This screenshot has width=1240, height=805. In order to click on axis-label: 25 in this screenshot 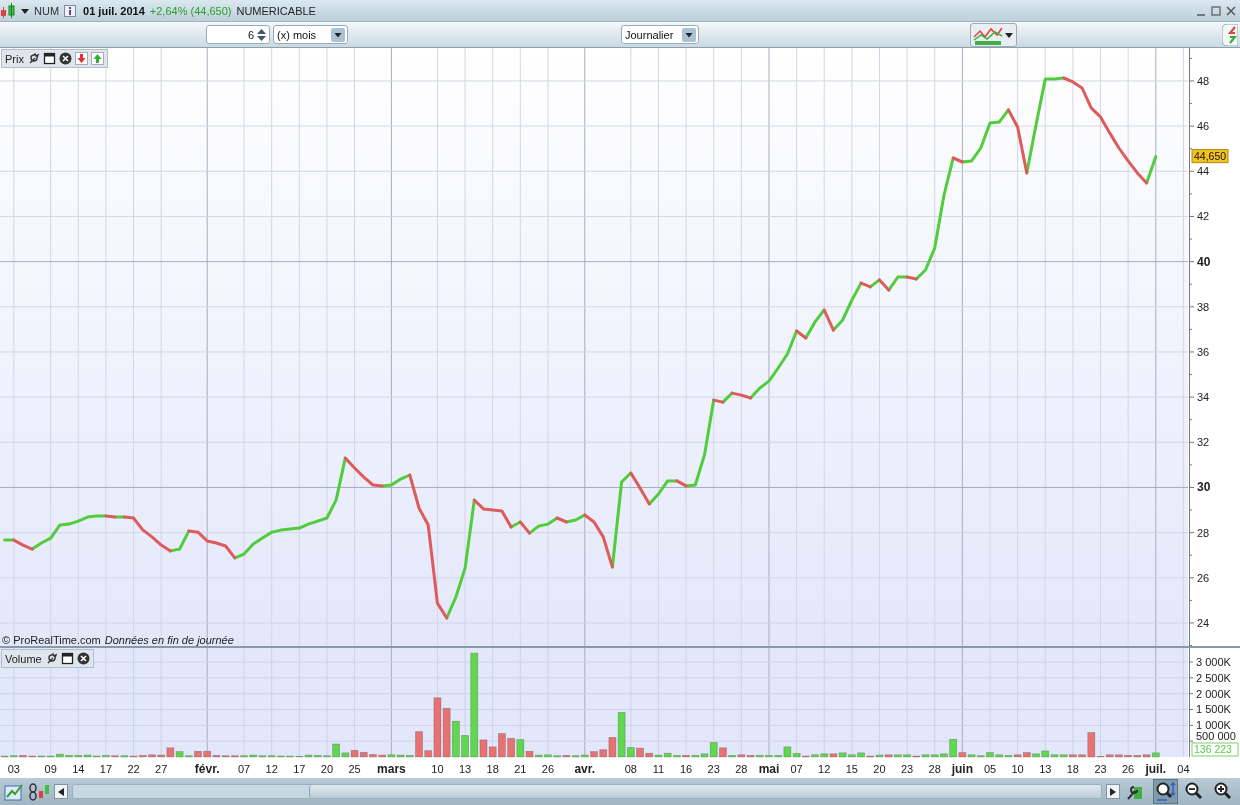, I will do `click(354, 769)`.